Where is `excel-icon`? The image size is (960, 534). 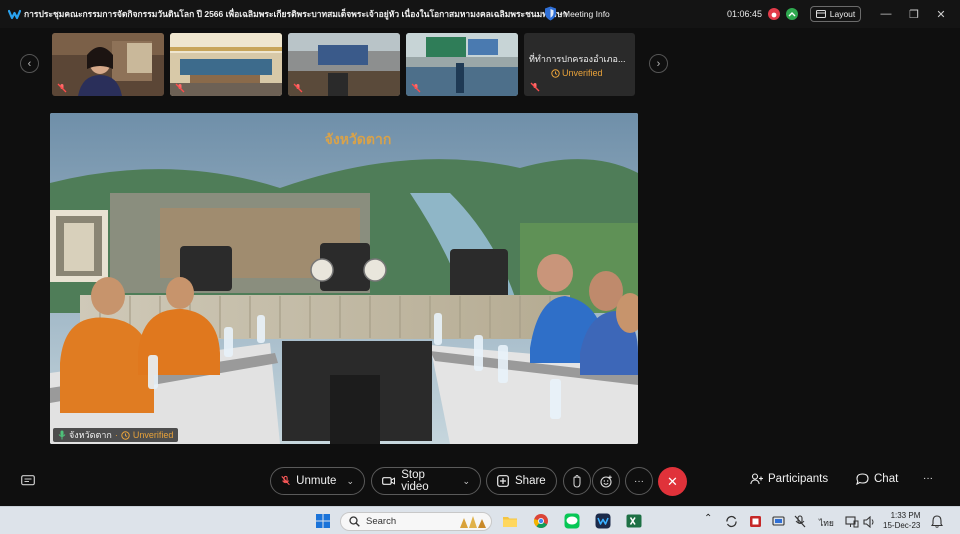
excel-icon is located at coordinates (634, 521).